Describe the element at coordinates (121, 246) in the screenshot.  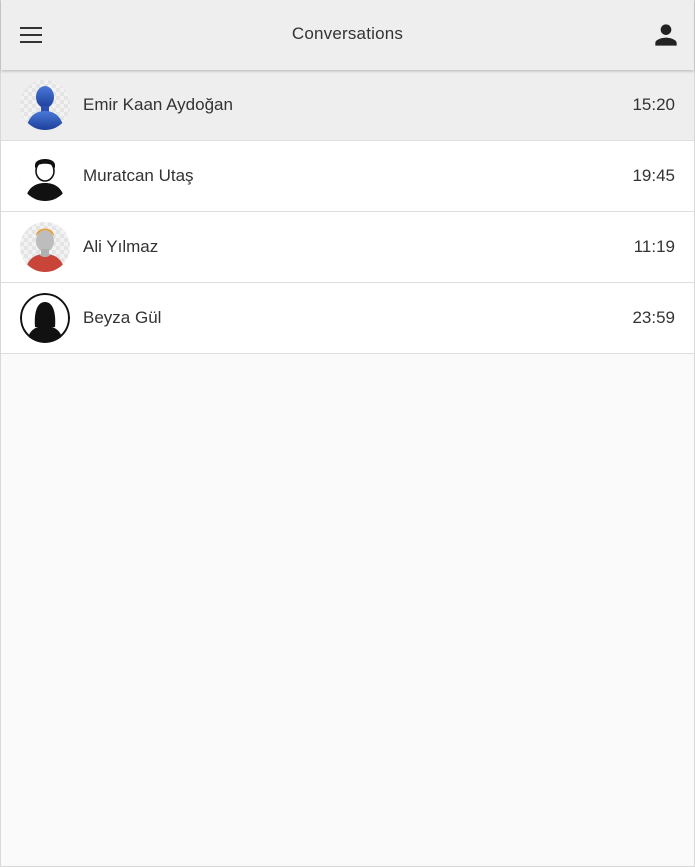
I see `contact-name: Ali Yılmaz` at that location.